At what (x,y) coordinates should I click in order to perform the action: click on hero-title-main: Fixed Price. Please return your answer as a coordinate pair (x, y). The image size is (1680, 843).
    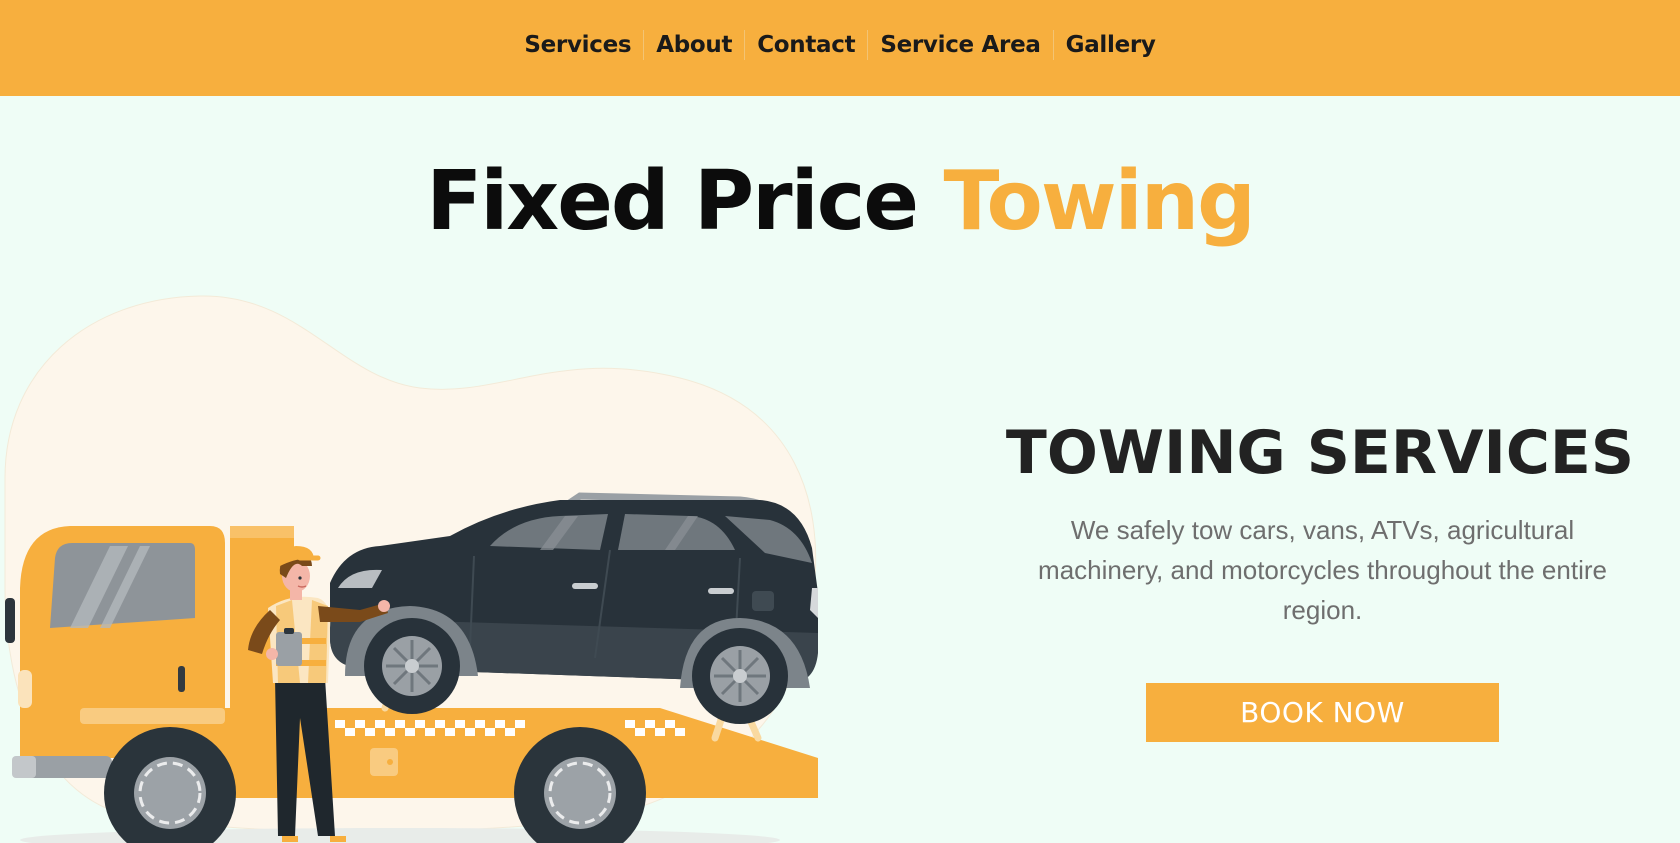
    Looking at the image, I should click on (685, 201).